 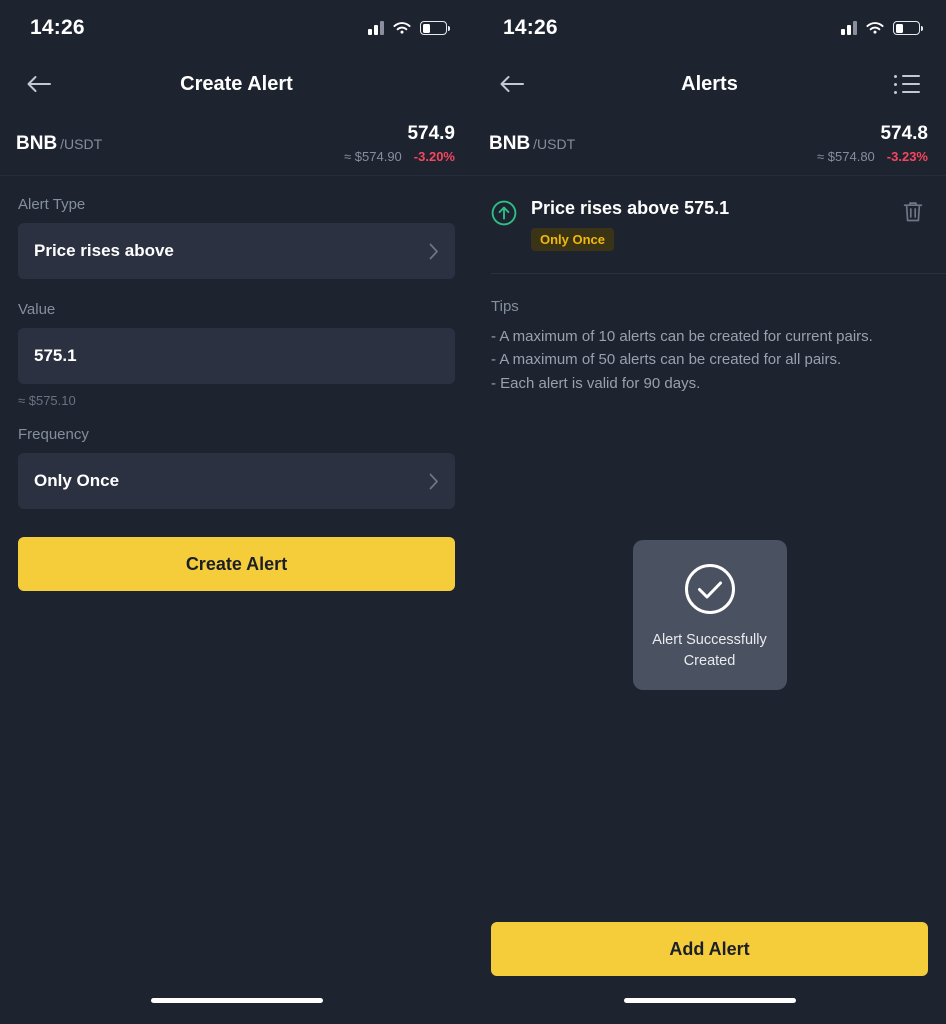 I want to click on alert-direction, so click(x=505, y=215).